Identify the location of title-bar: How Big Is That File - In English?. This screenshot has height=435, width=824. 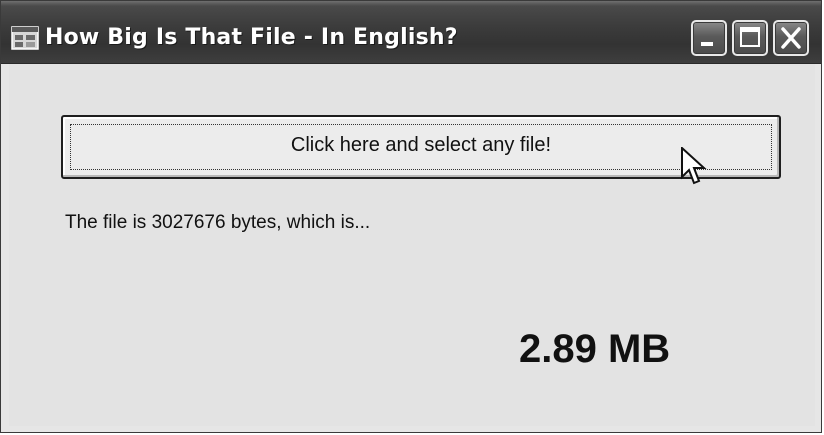
(411, 32).